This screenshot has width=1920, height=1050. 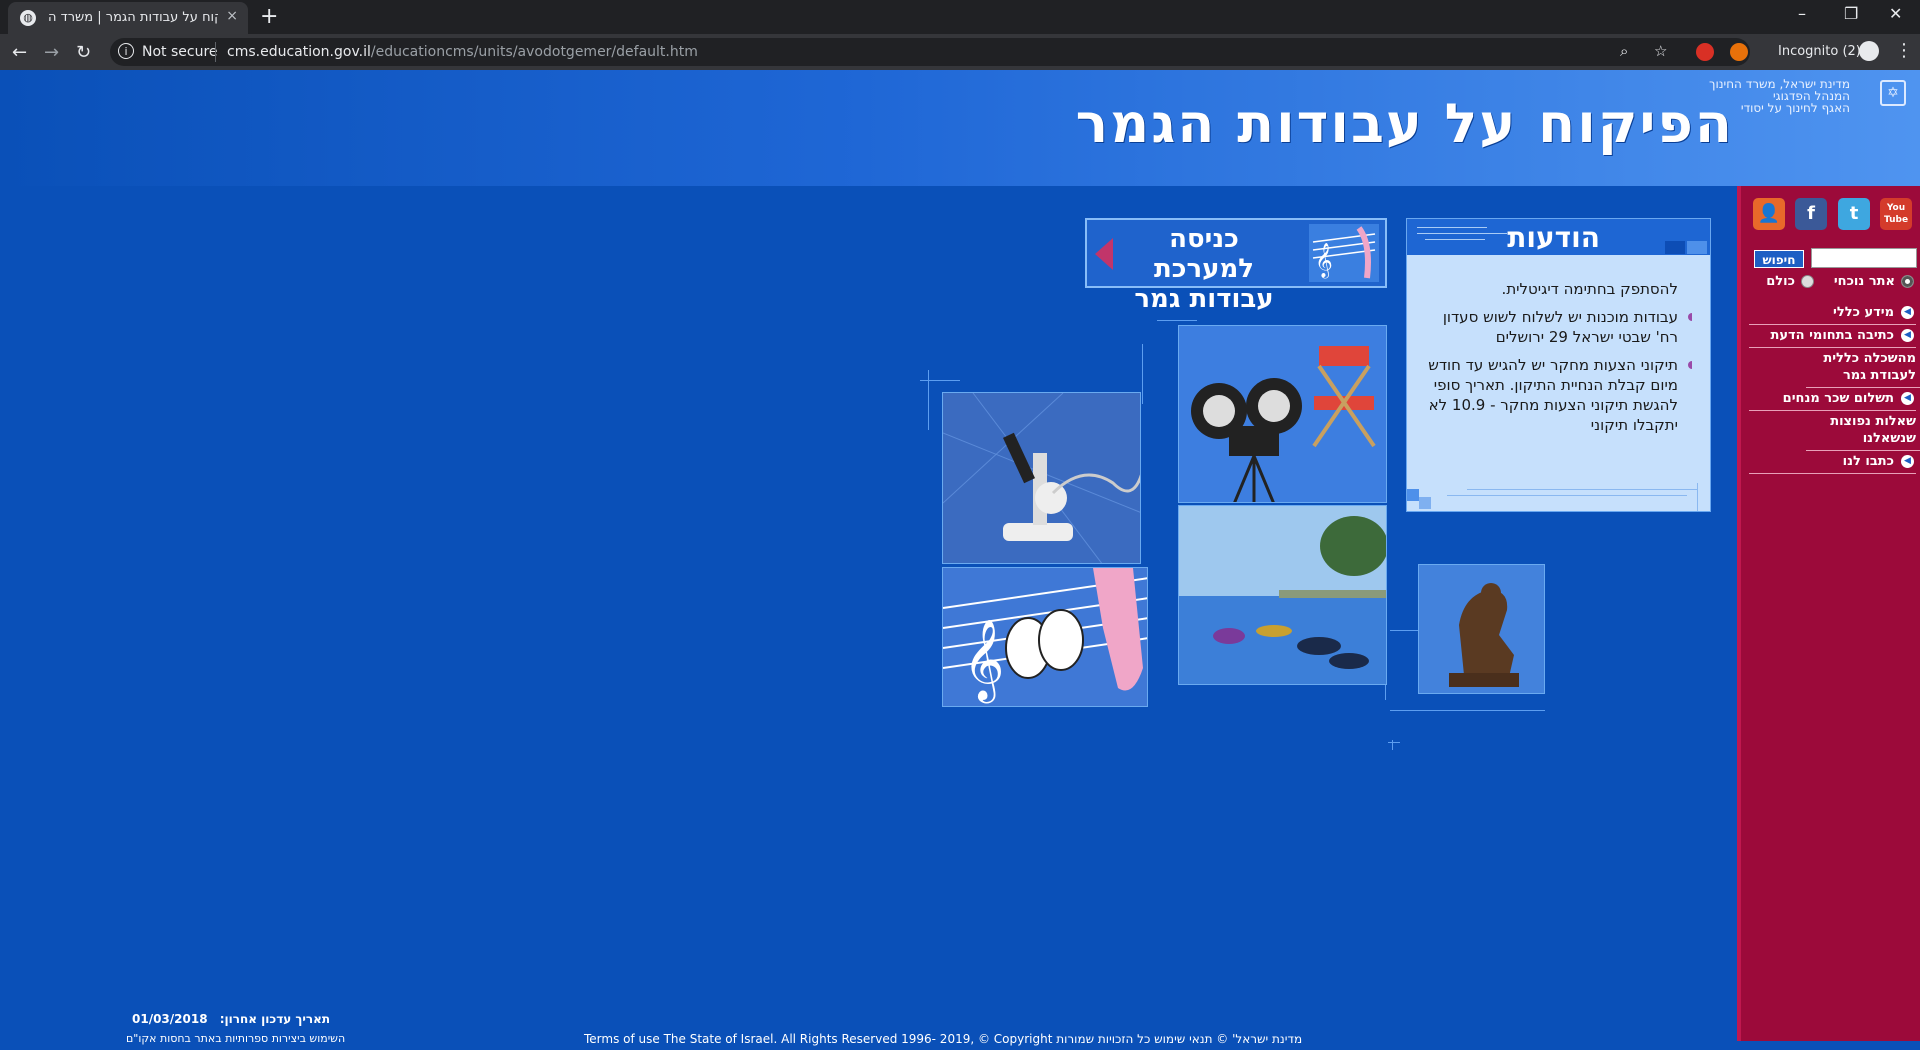 I want to click on sidebar-item-general-education: ◀מהשכלה כללית לעבודת גמר, so click(x=1863, y=368).